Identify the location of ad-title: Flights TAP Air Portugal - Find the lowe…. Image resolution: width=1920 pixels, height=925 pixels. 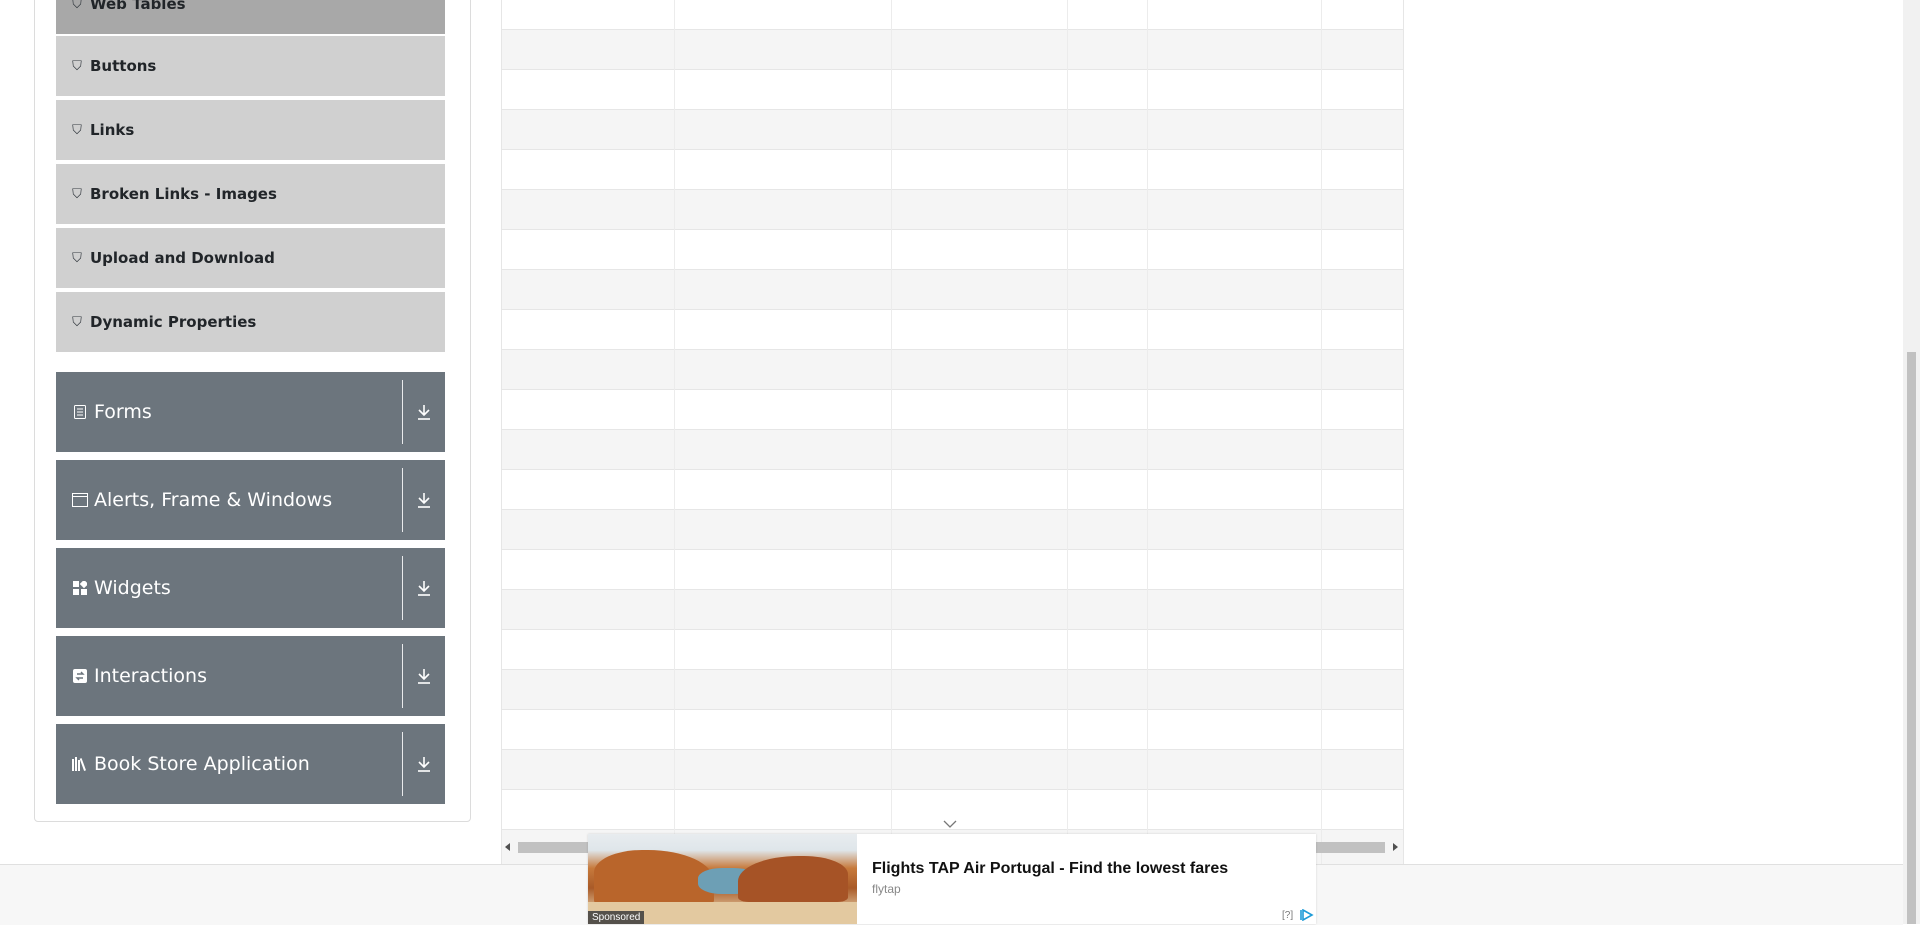
(1050, 869).